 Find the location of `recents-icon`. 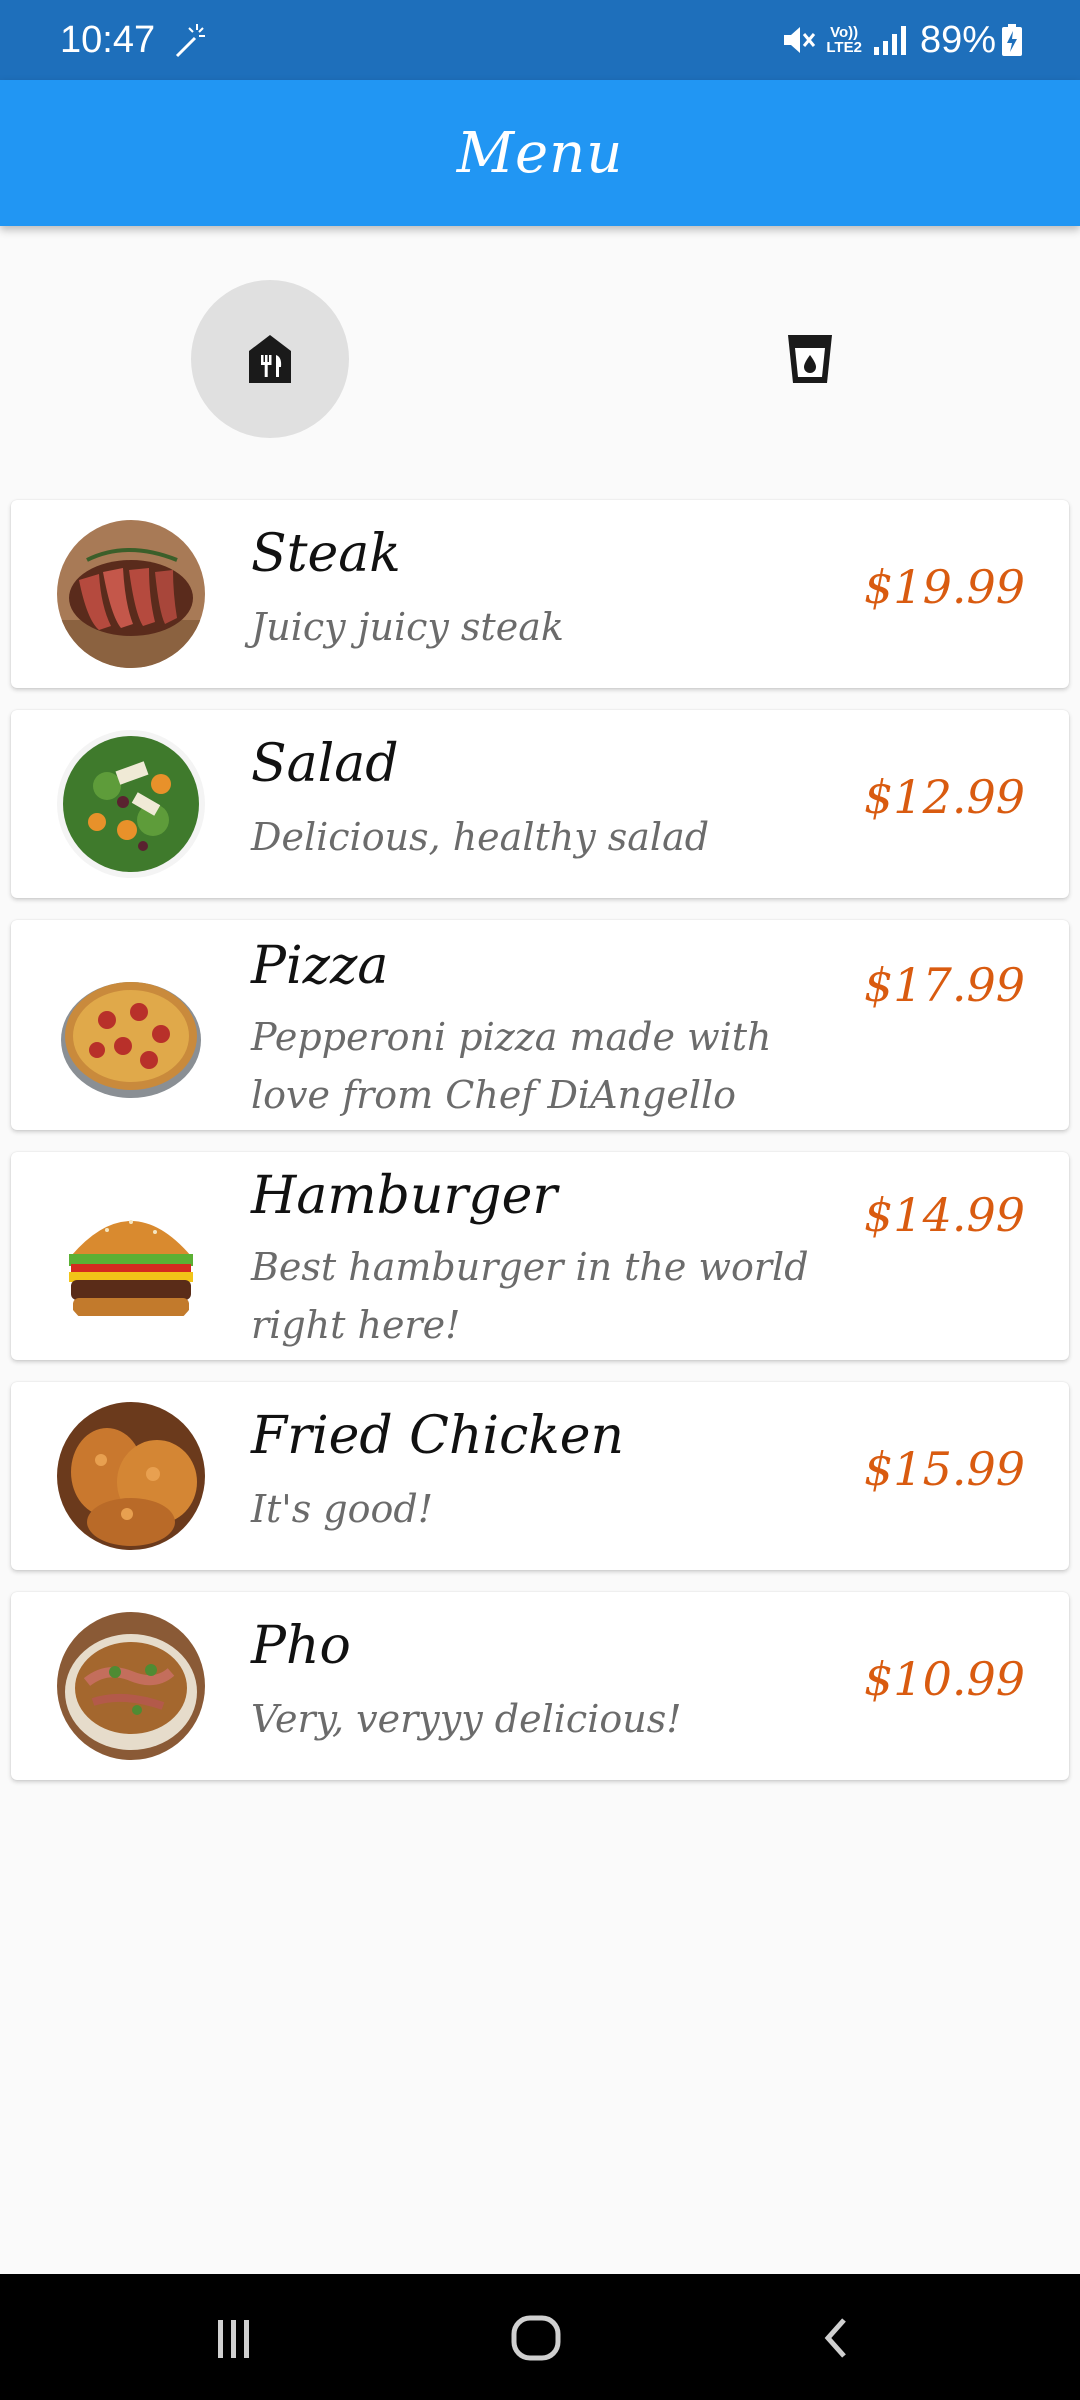

recents-icon is located at coordinates (233, 2339).